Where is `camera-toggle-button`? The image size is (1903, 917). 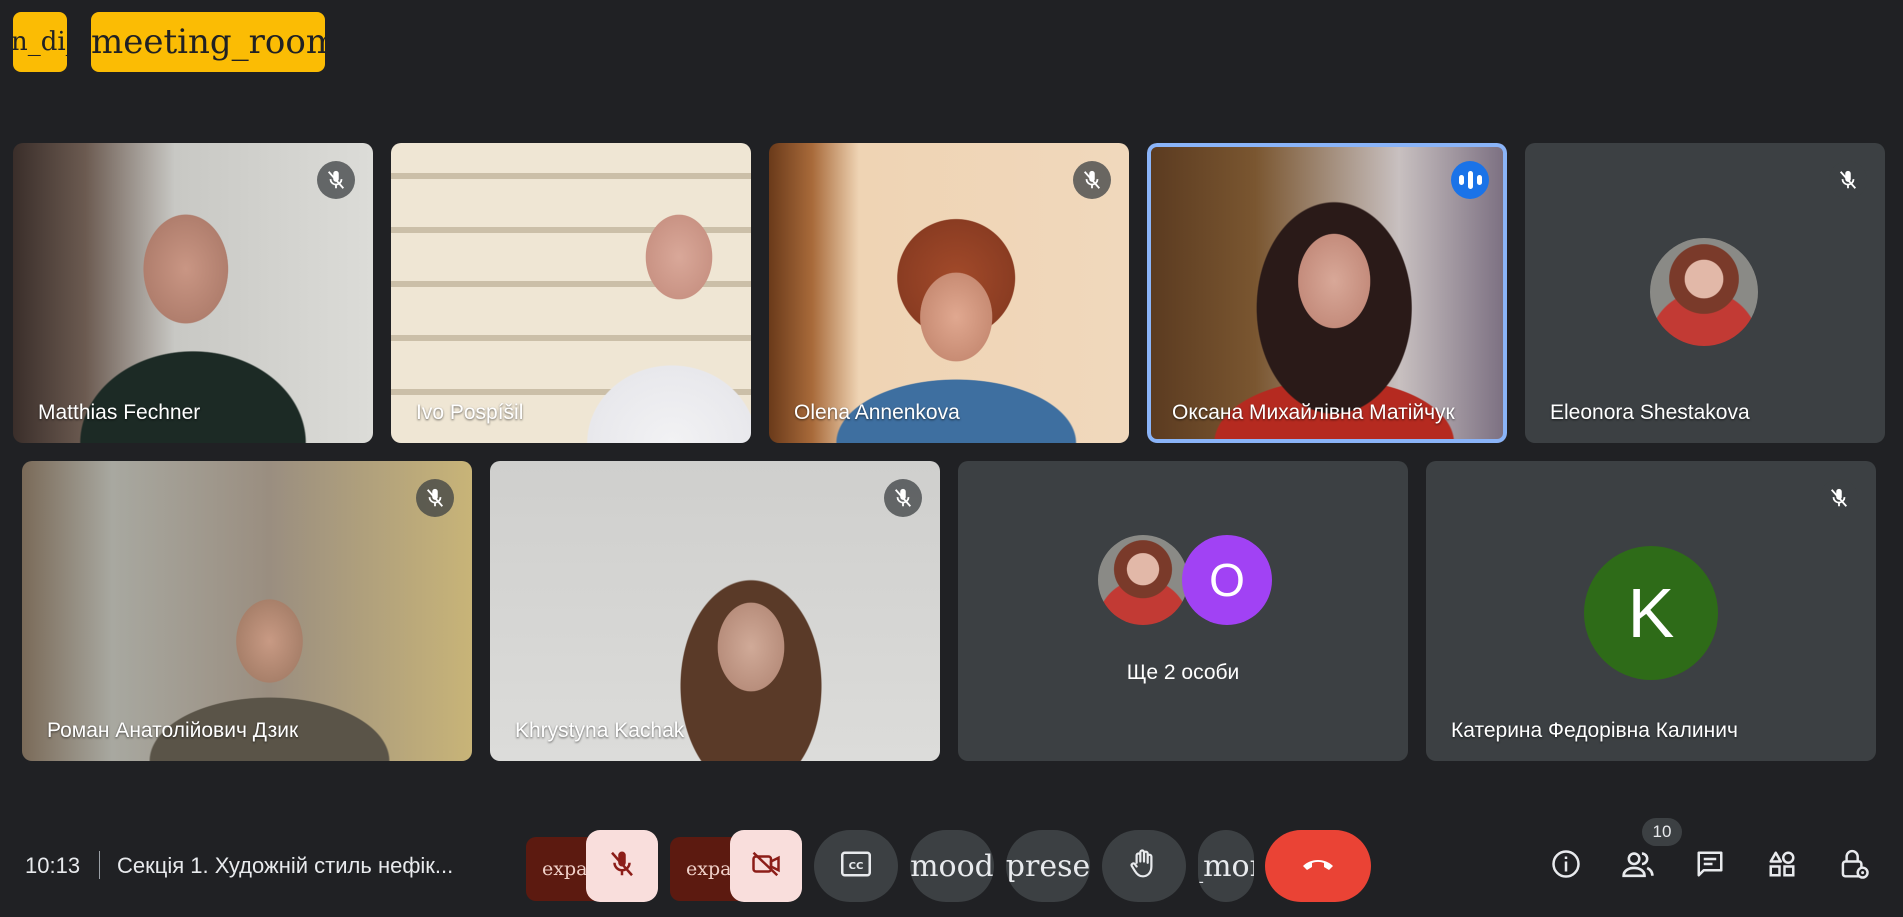
camera-toggle-button is located at coordinates (766, 866).